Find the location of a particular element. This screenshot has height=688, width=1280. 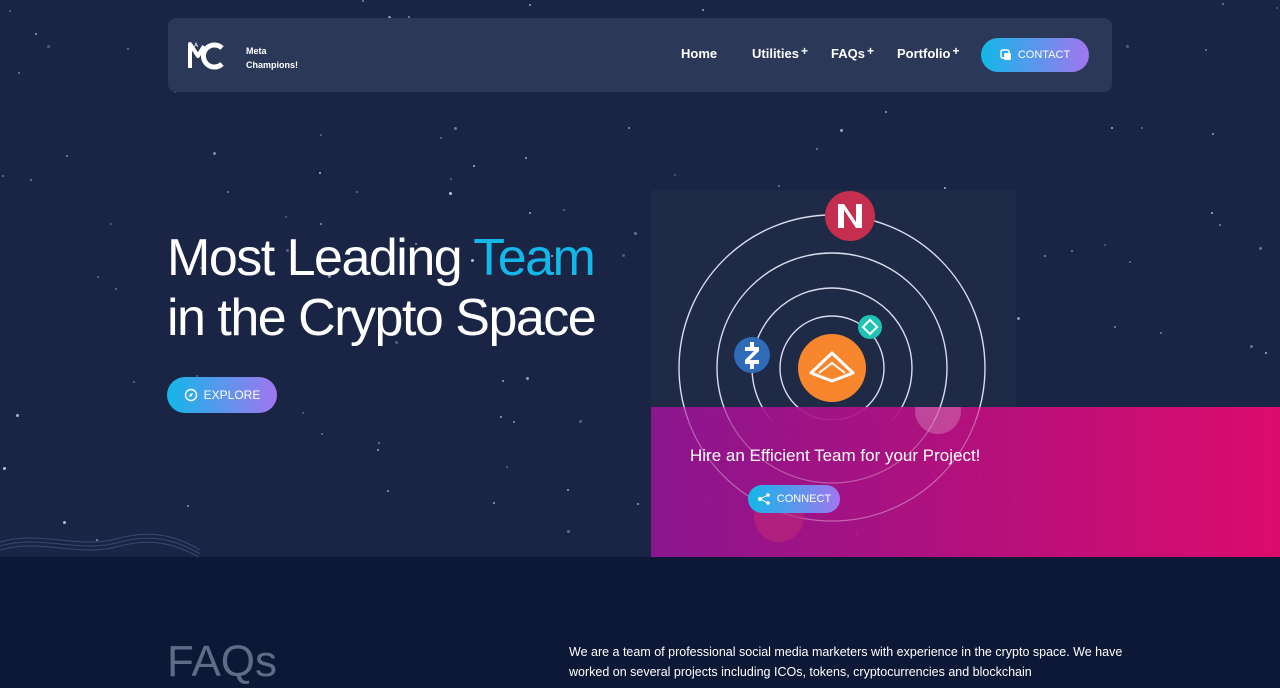

svg-text: A is located at coordinates (196, 45).